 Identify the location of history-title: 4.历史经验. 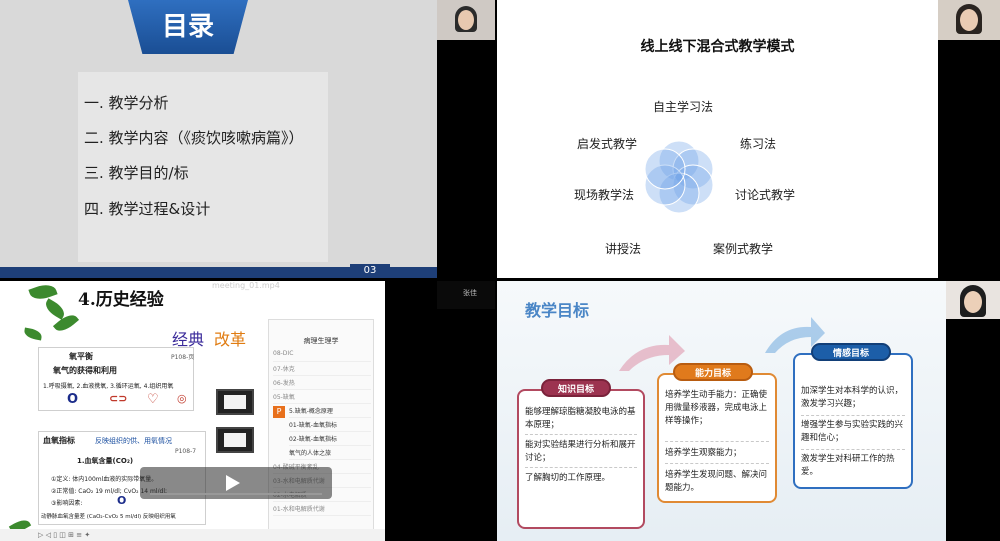
(121, 300).